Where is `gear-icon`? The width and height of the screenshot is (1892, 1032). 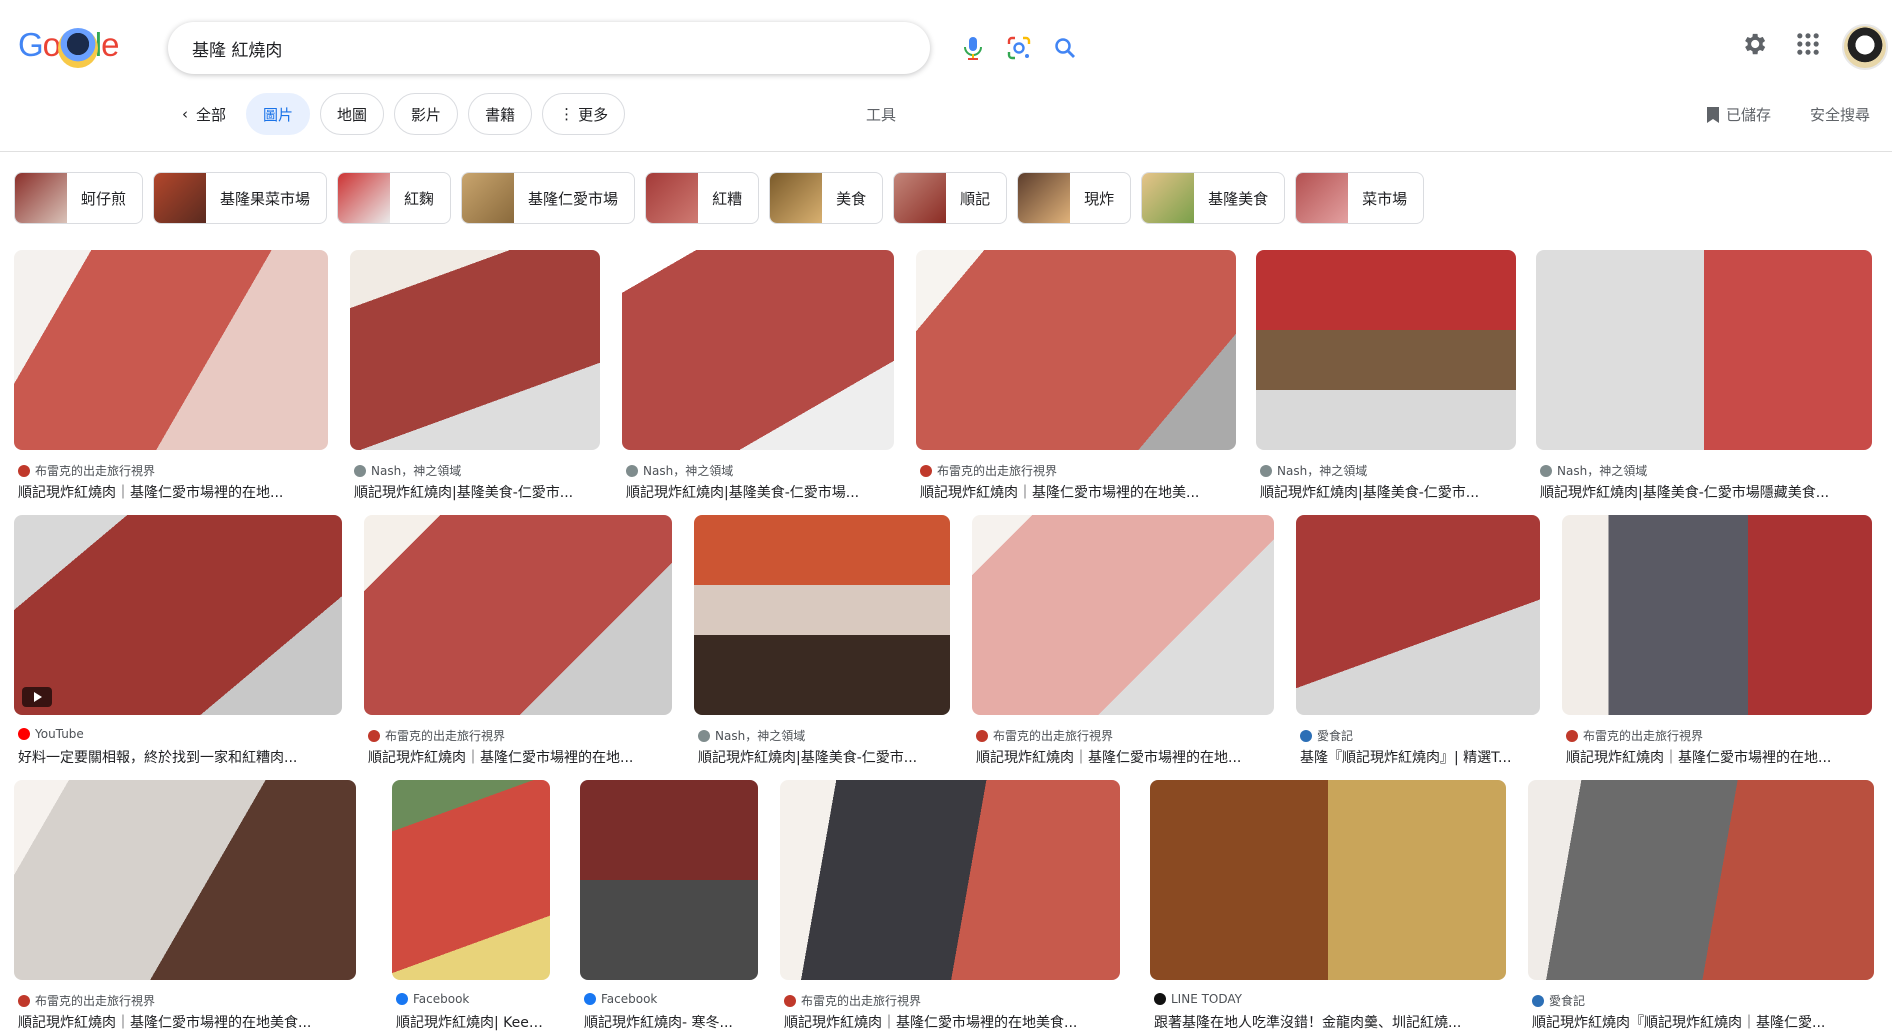
gear-icon is located at coordinates (1756, 46).